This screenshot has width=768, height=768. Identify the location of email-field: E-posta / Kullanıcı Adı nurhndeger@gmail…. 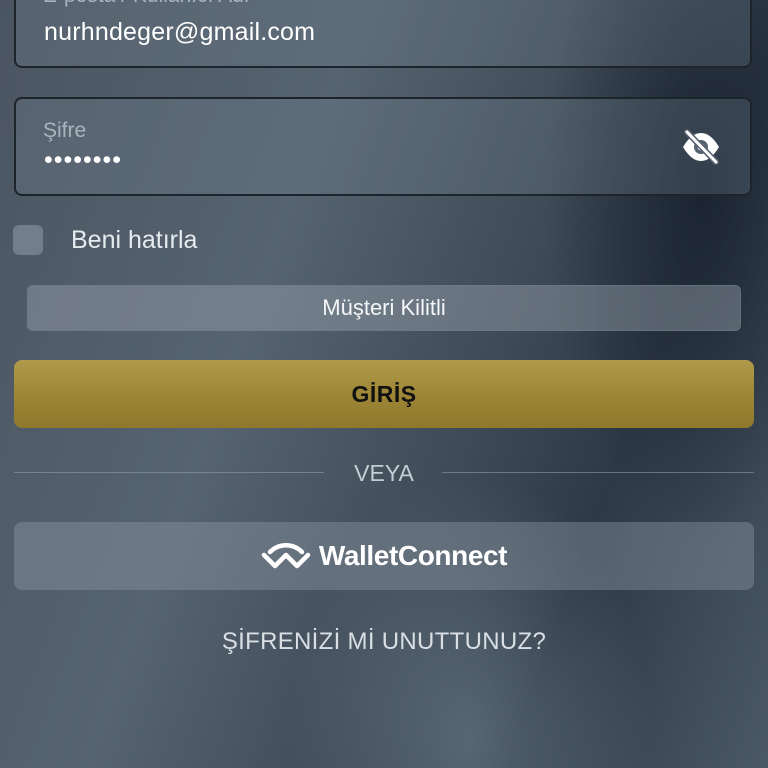
(383, 34).